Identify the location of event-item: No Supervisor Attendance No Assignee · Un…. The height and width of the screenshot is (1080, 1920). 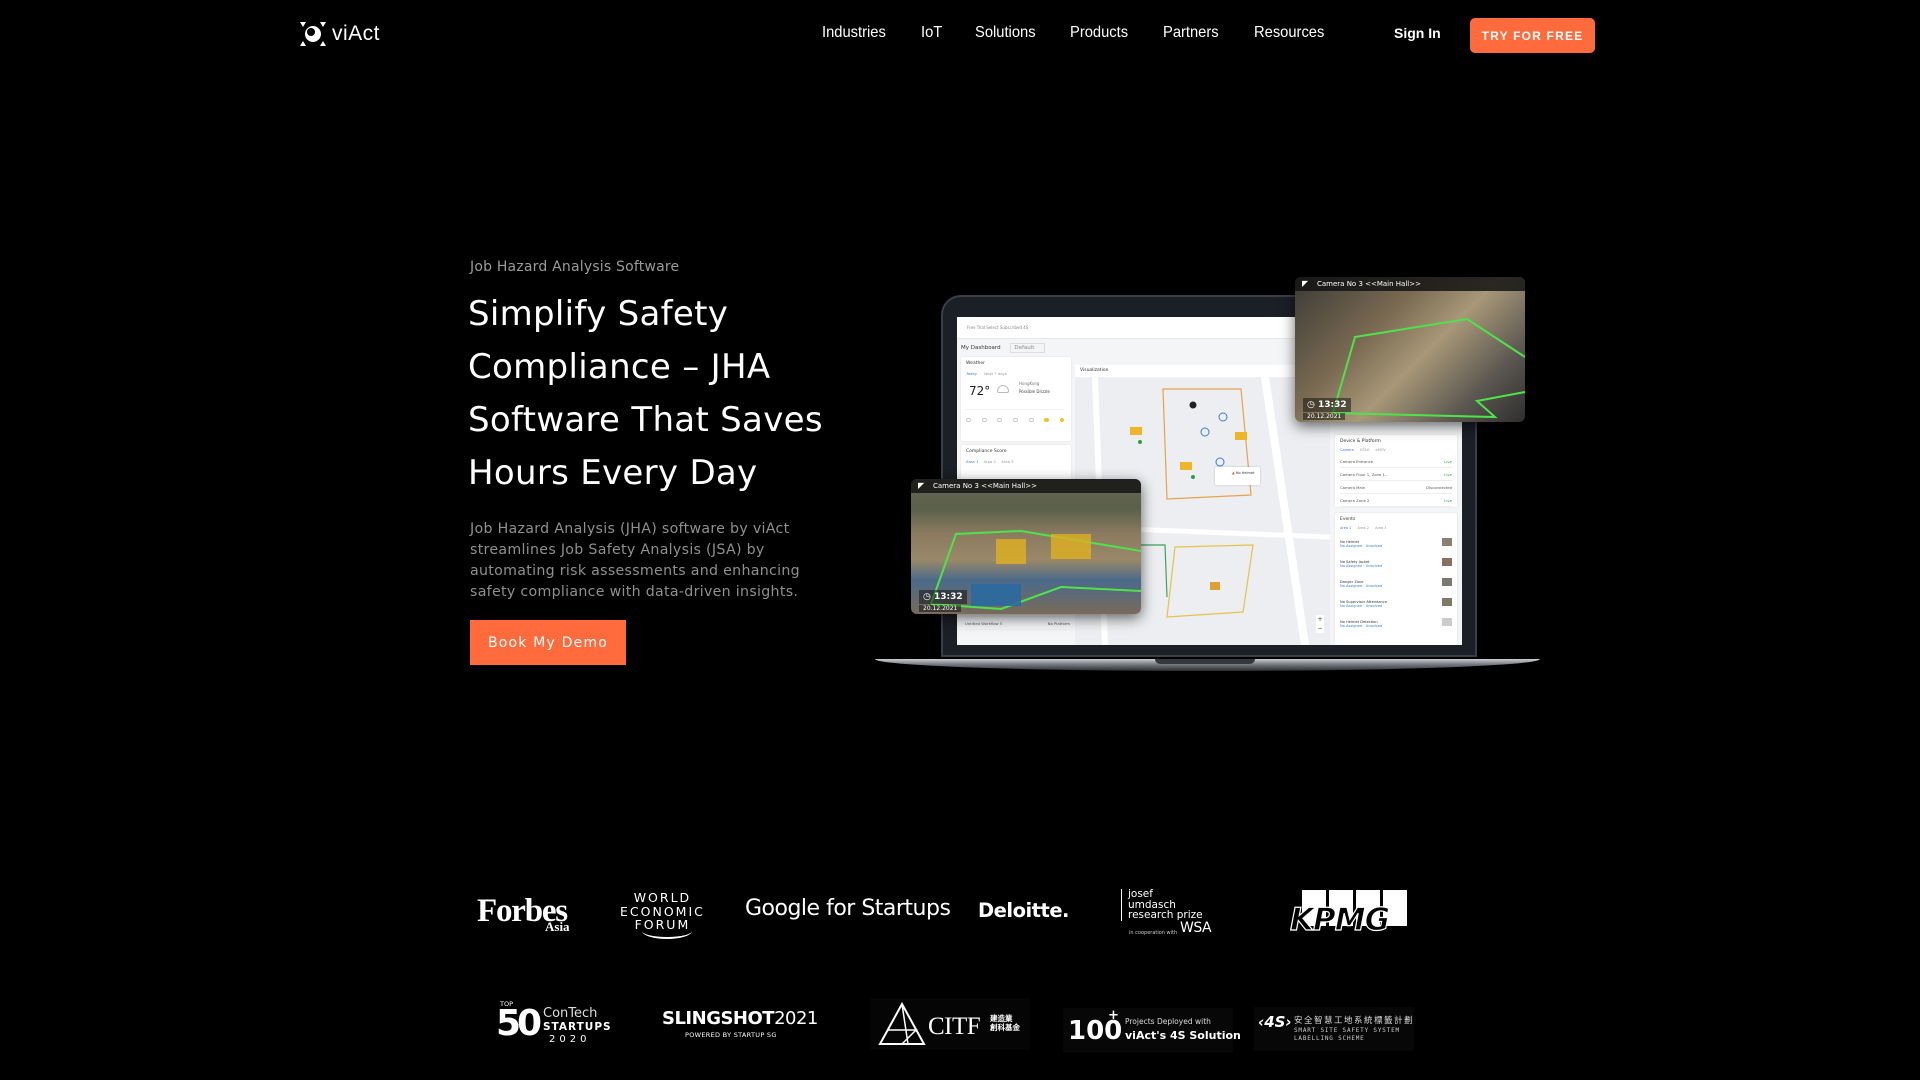
(1396, 605).